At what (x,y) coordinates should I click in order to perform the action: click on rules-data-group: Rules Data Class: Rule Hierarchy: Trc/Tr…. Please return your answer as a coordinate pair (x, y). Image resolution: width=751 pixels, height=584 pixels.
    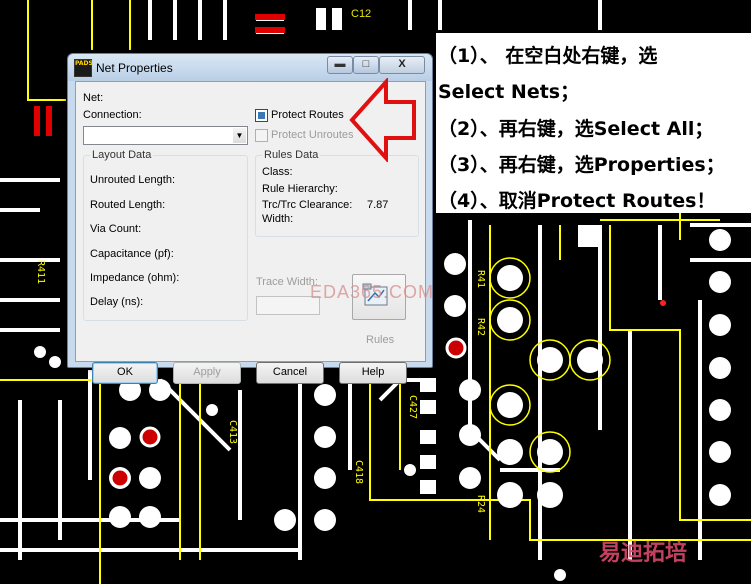
    Looking at the image, I should click on (337, 193).